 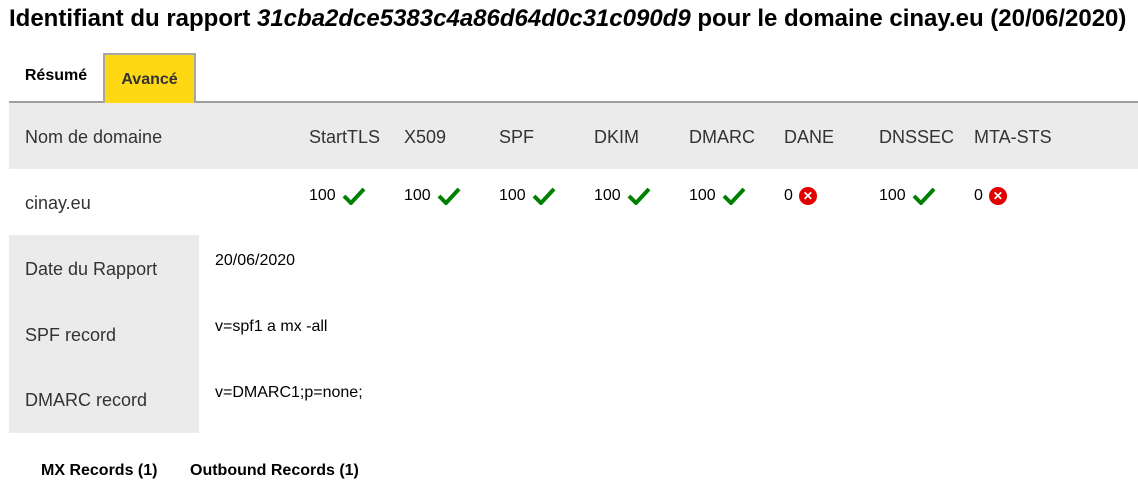 I want to click on table-row: cinay.eu 100 100 100 100 100 0 ✕ 100 0 ✕, so click(x=573, y=202).